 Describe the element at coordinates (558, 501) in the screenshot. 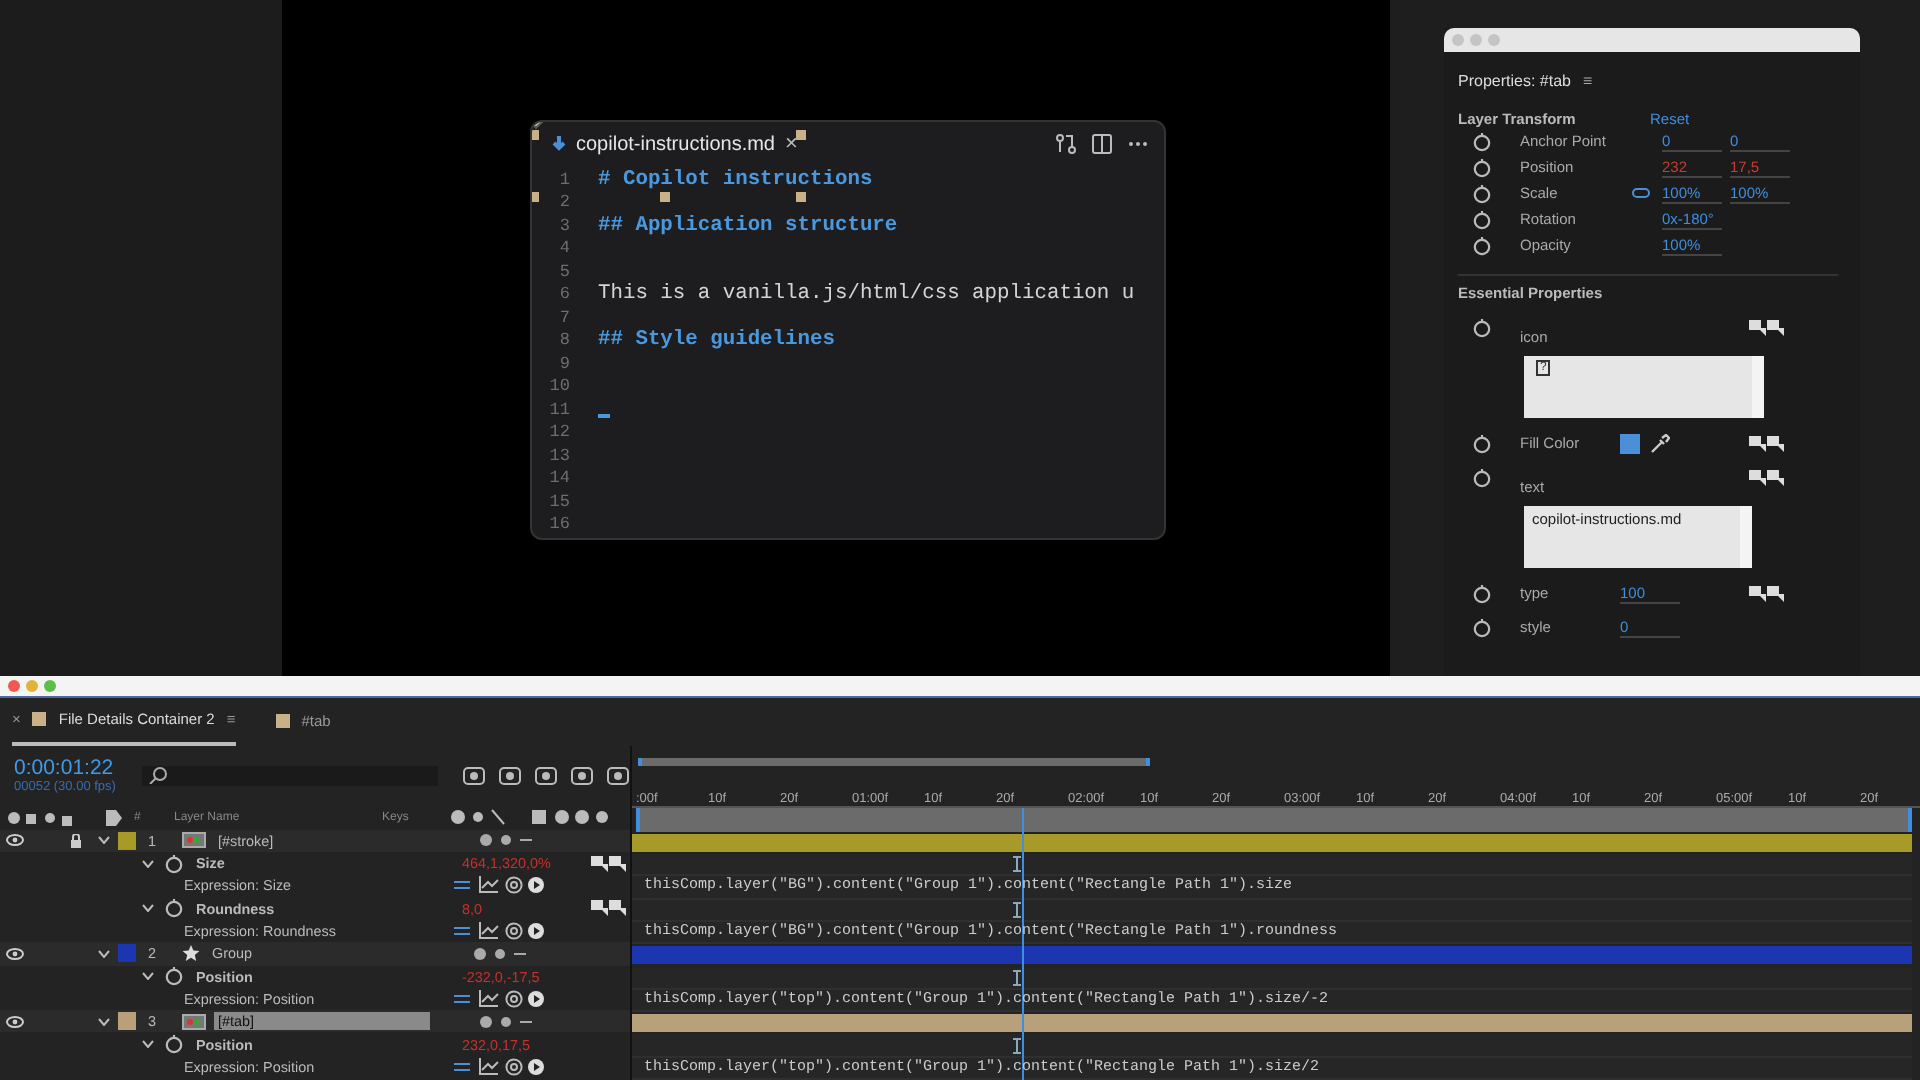

I see `line-number: 15` at that location.